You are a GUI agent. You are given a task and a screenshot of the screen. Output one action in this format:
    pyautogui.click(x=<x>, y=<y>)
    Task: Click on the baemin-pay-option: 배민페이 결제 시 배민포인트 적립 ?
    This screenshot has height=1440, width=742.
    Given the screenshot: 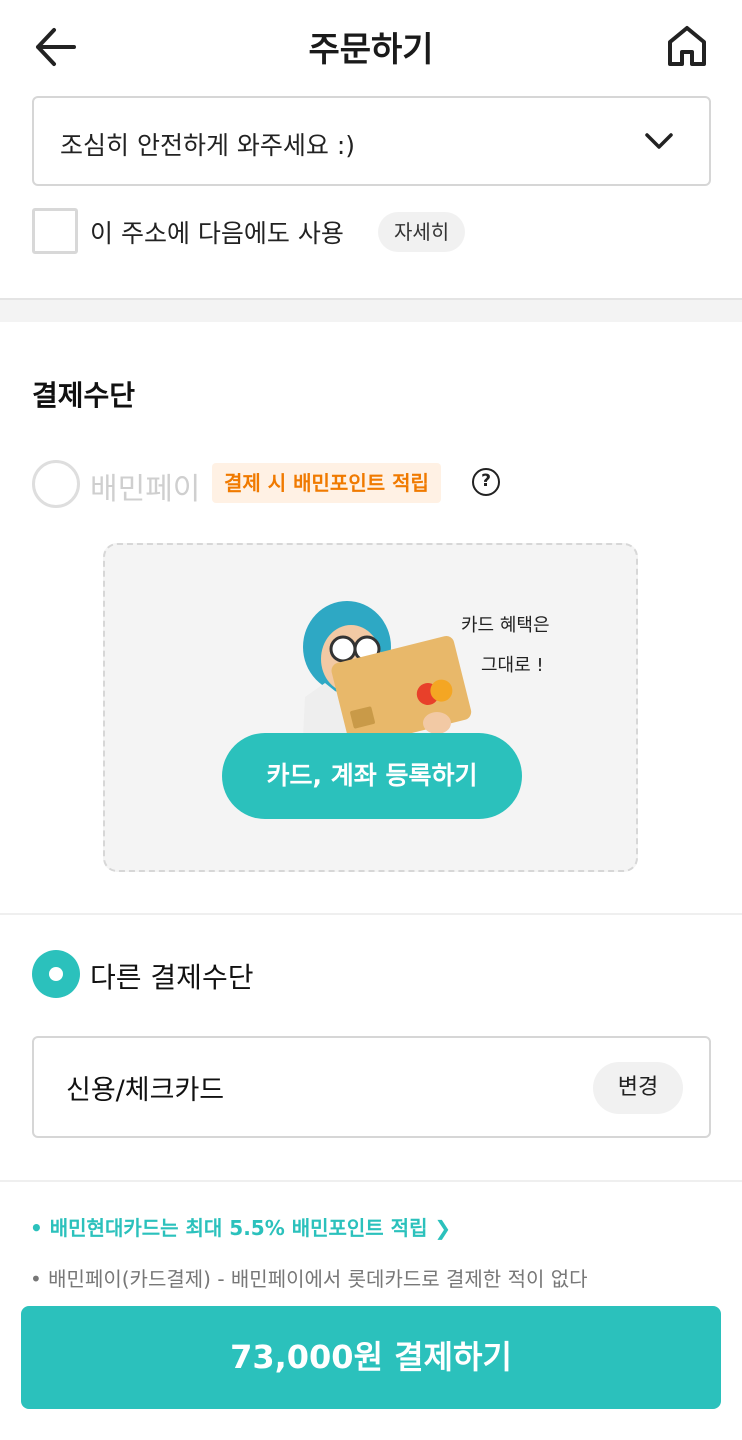 What is the action you would take?
    pyautogui.click(x=372, y=485)
    